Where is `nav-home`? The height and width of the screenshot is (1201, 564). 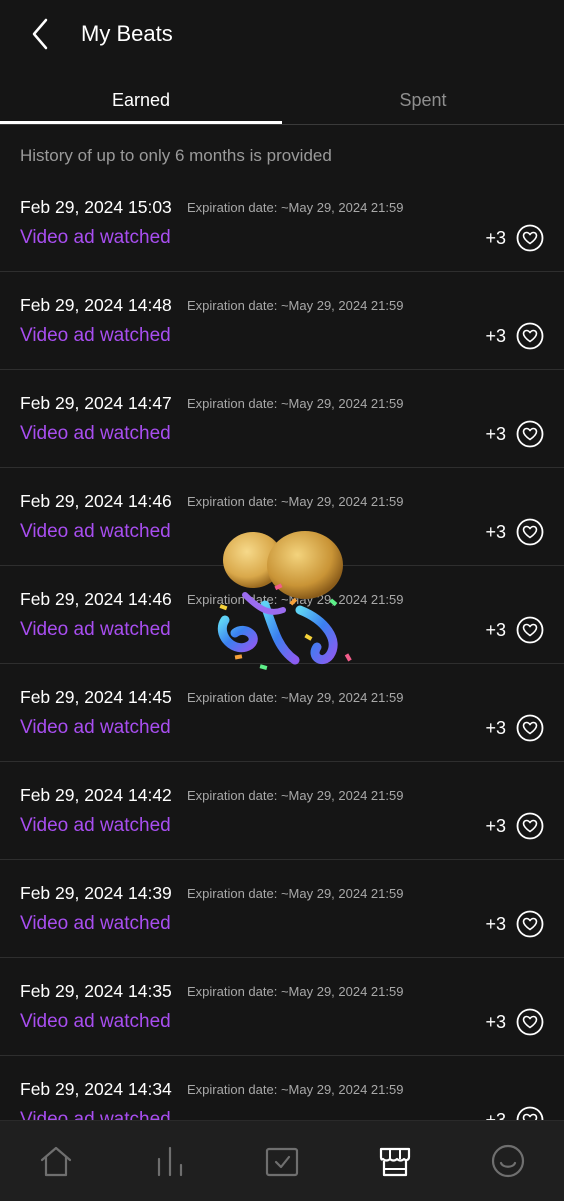 nav-home is located at coordinates (56, 1161).